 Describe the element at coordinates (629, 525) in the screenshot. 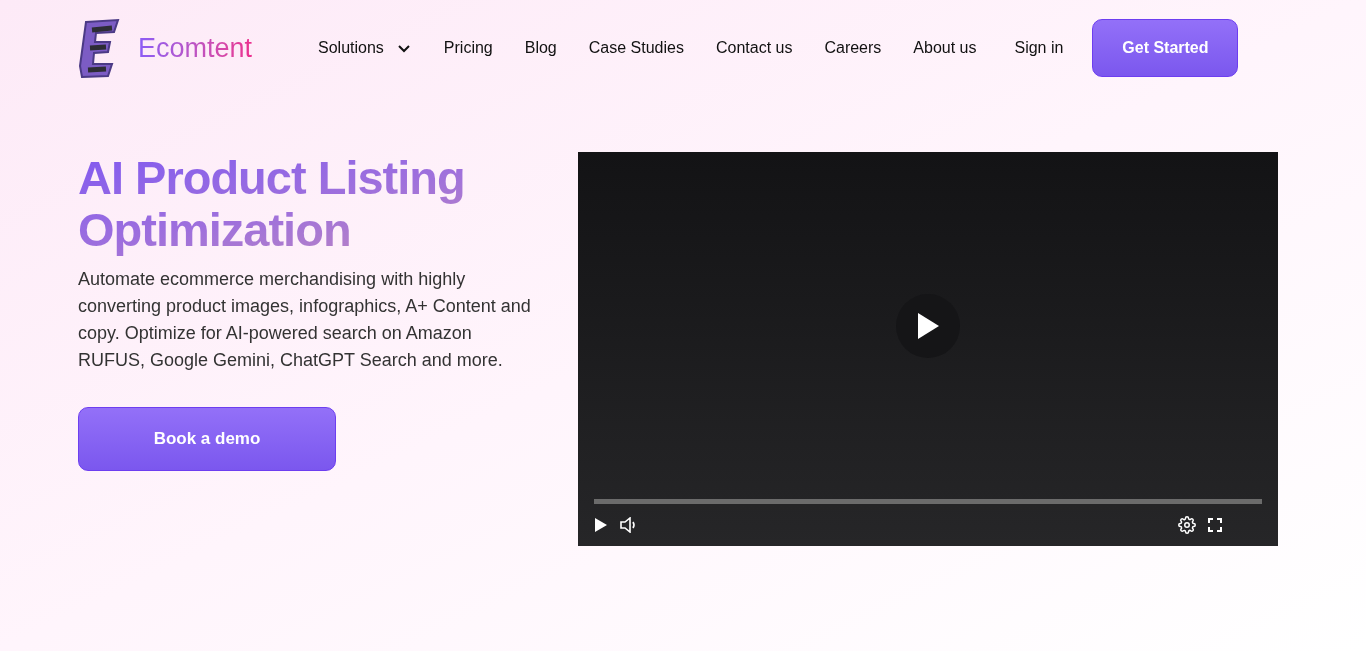

I see `volume-icon` at that location.